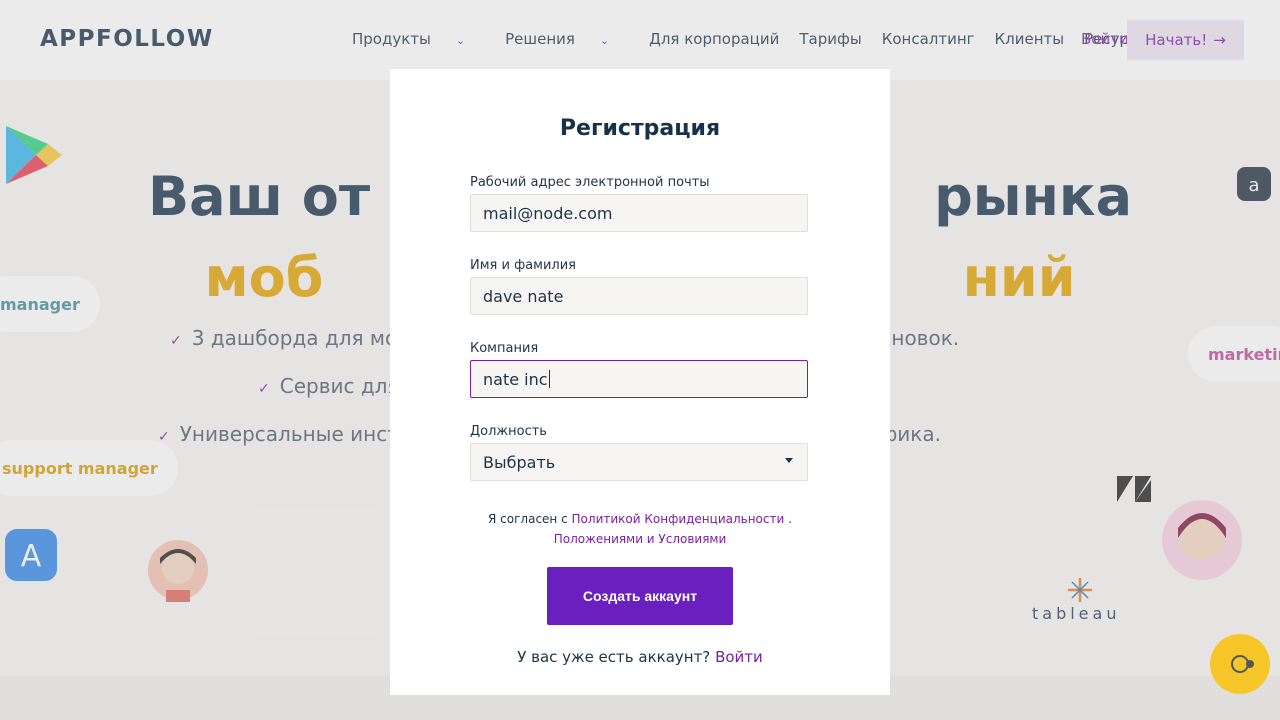 The image size is (1280, 720). I want to click on name-field: dave nate, so click(639, 296).